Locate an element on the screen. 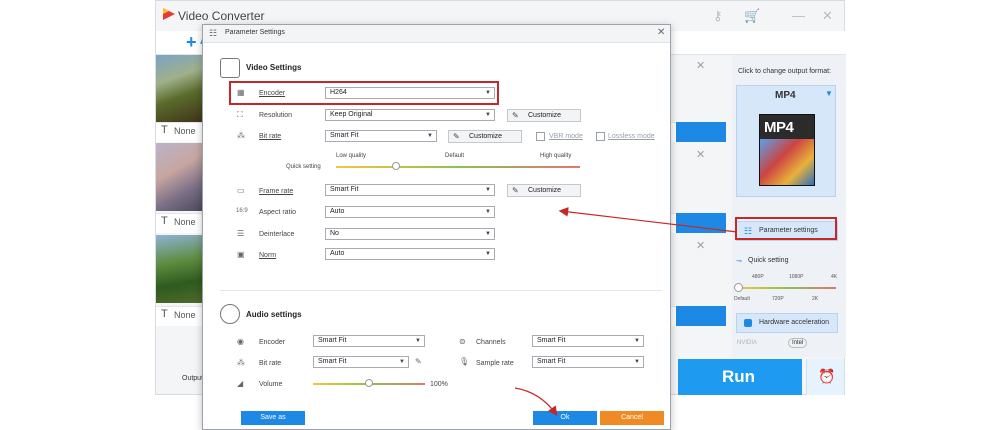 This screenshot has height=430, width=1000. run-button: Run is located at coordinates (740, 377).